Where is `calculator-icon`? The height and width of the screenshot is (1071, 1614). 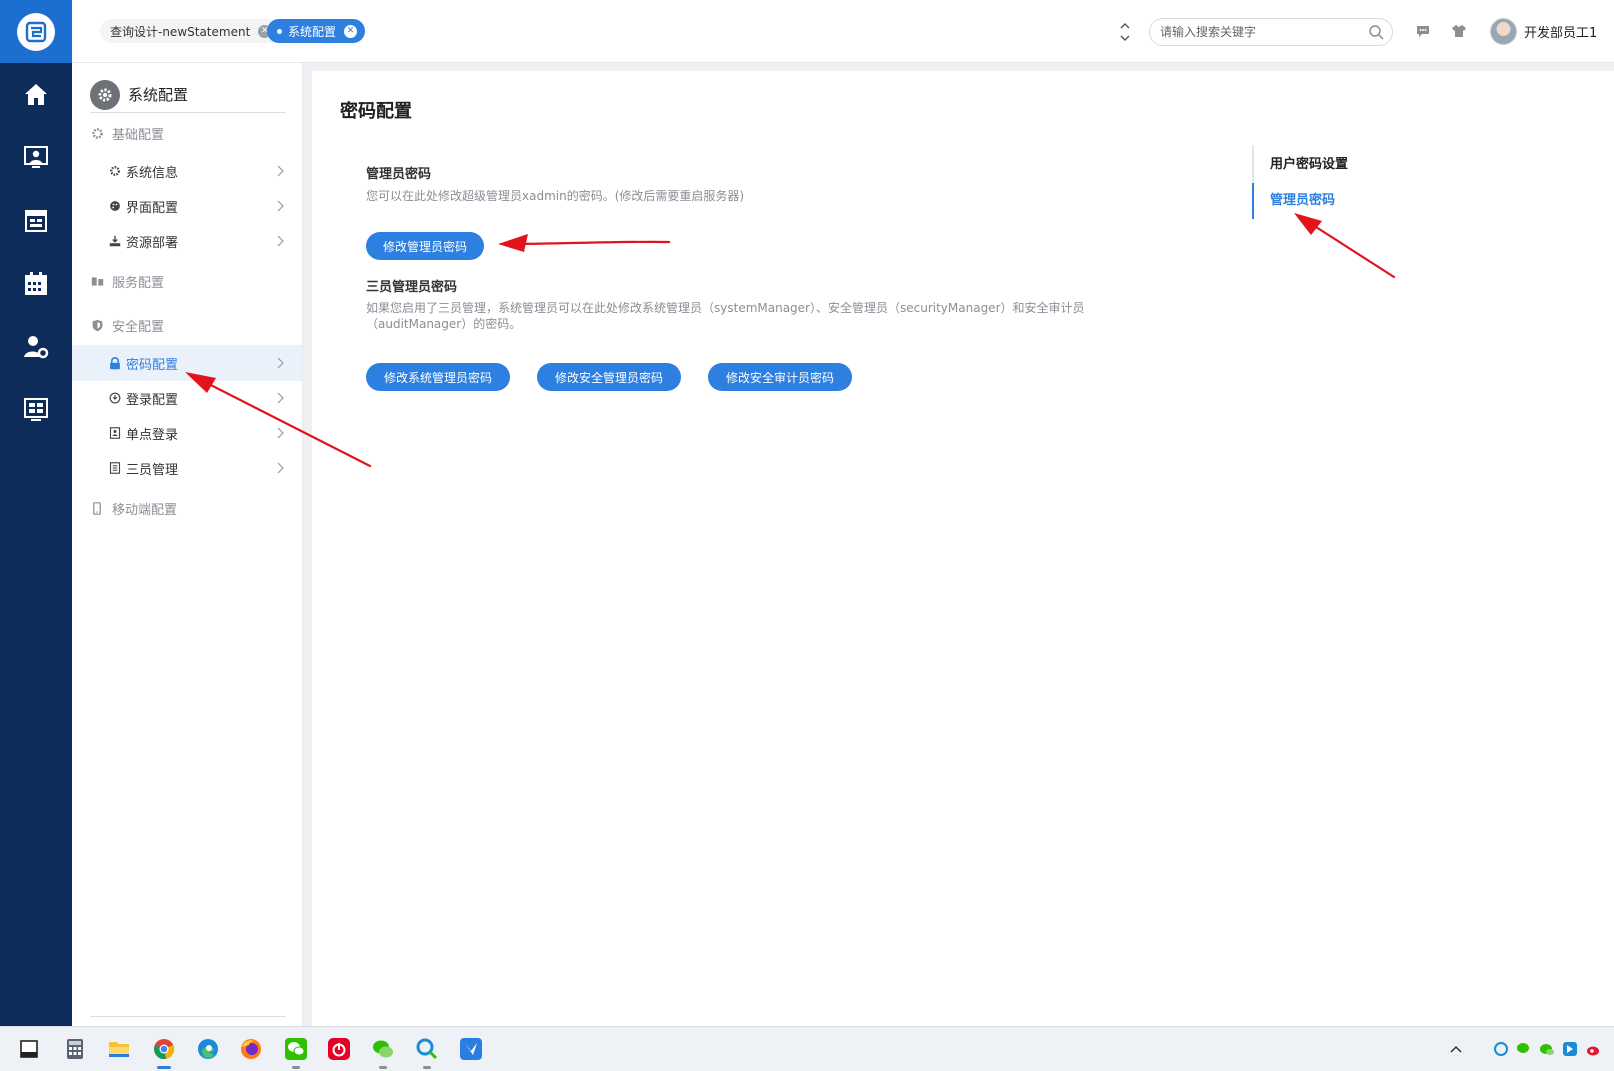 calculator-icon is located at coordinates (75, 1049).